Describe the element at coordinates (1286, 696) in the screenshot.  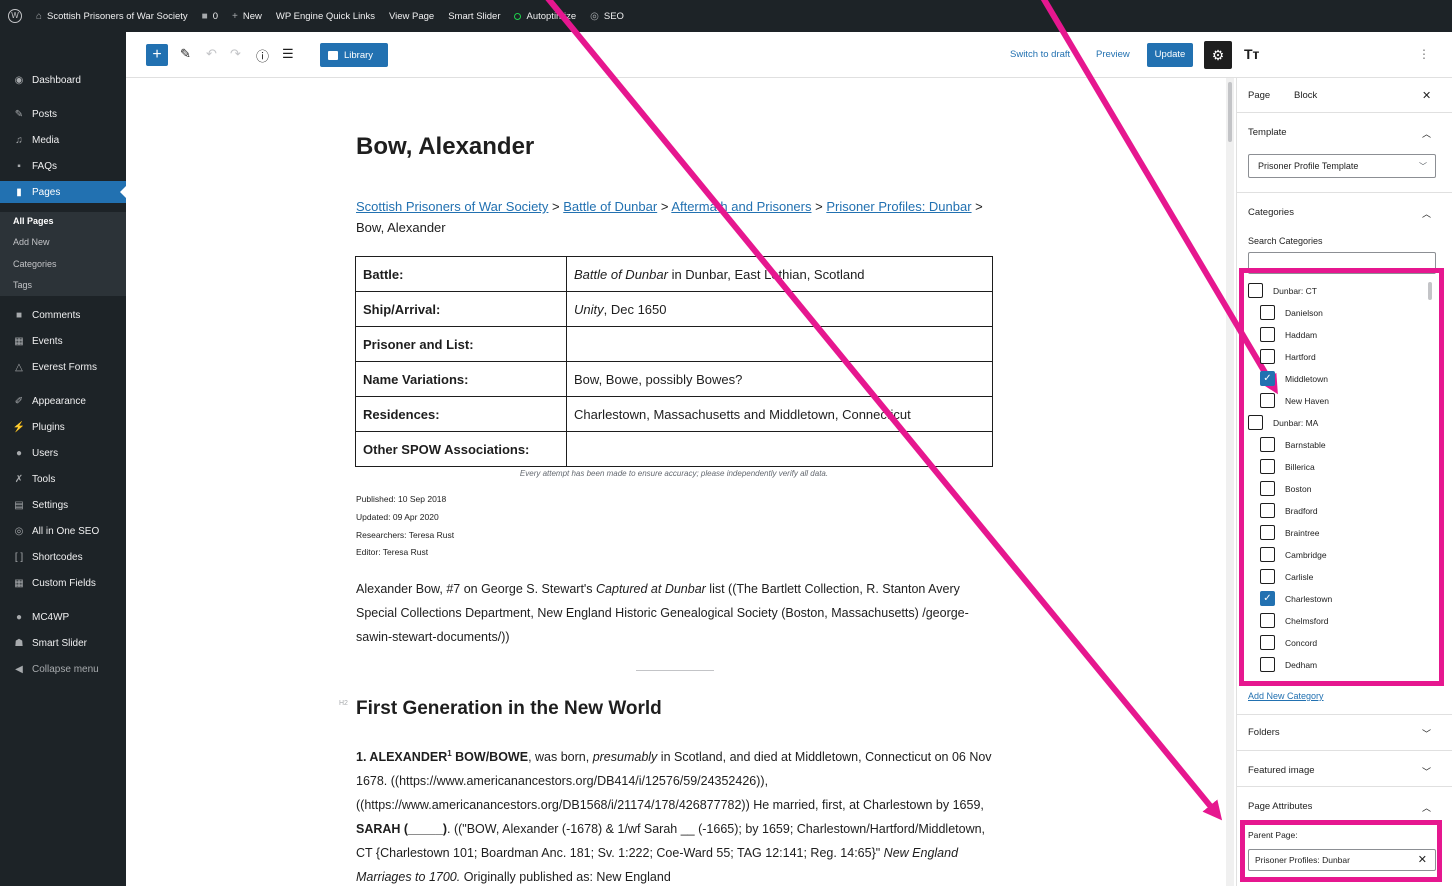
I see `add-new-category-link: Add New Category` at that location.